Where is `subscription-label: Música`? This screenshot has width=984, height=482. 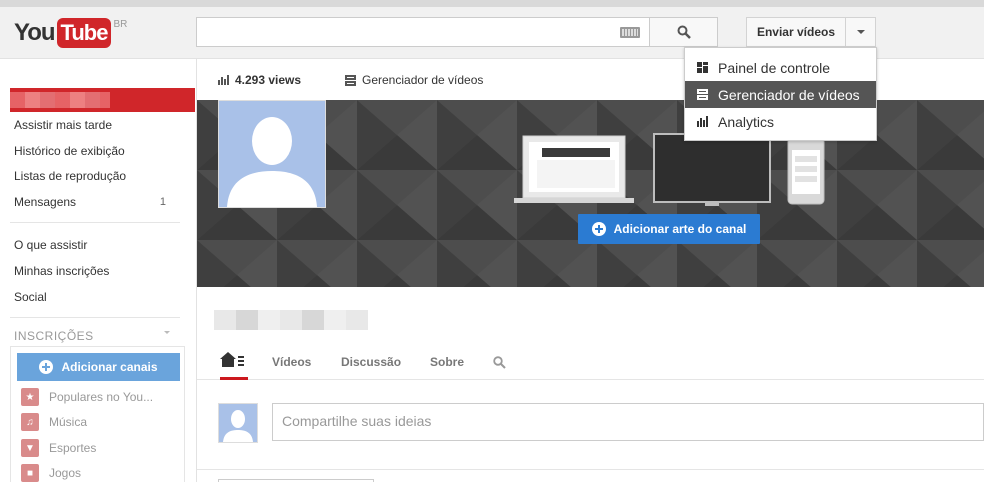
subscription-label: Música is located at coordinates (68, 422).